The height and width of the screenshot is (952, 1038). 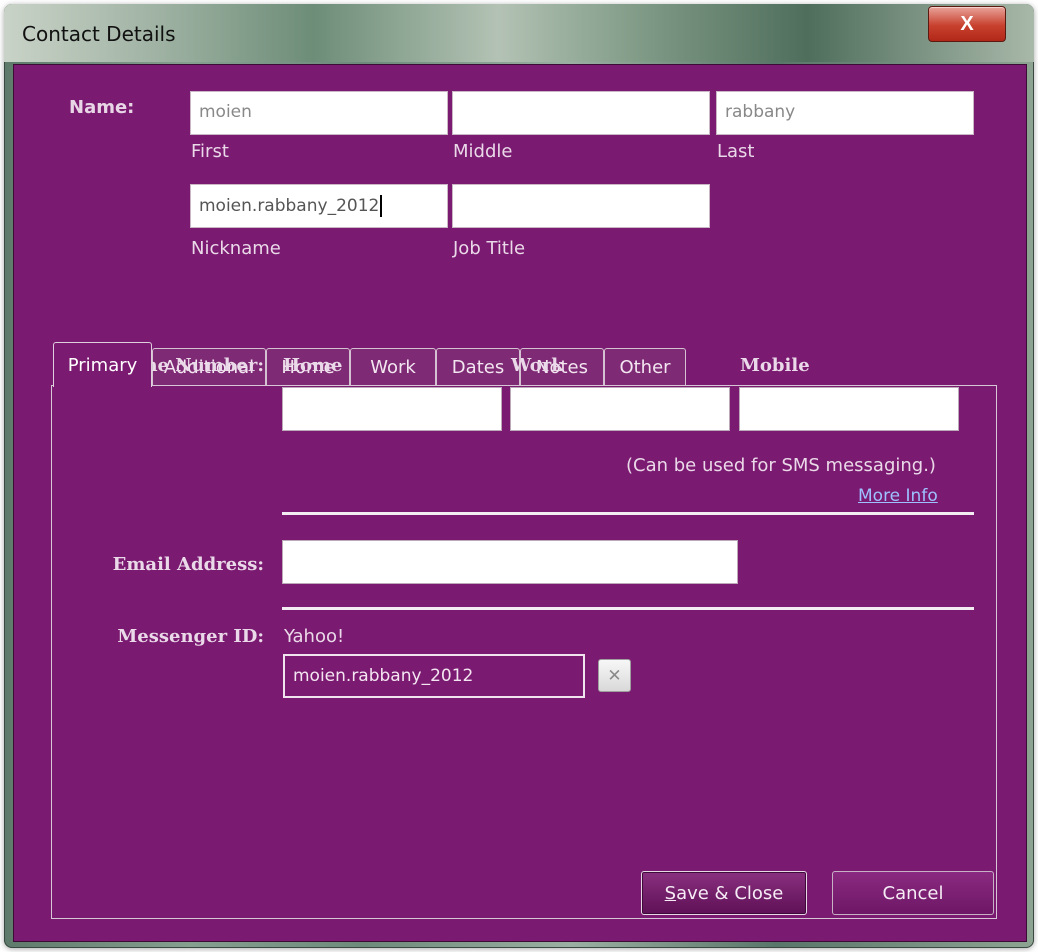 What do you see at coordinates (190, 636) in the screenshot?
I see `messenger-id-label: Messenger ID:` at bounding box center [190, 636].